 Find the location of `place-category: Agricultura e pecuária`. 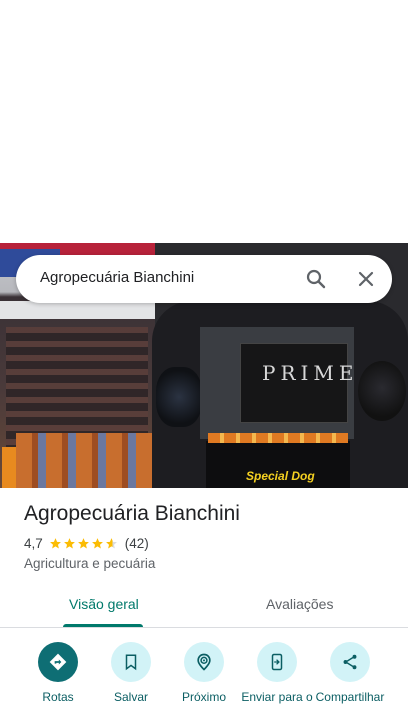

place-category: Agricultura e pecuária is located at coordinates (89, 563).